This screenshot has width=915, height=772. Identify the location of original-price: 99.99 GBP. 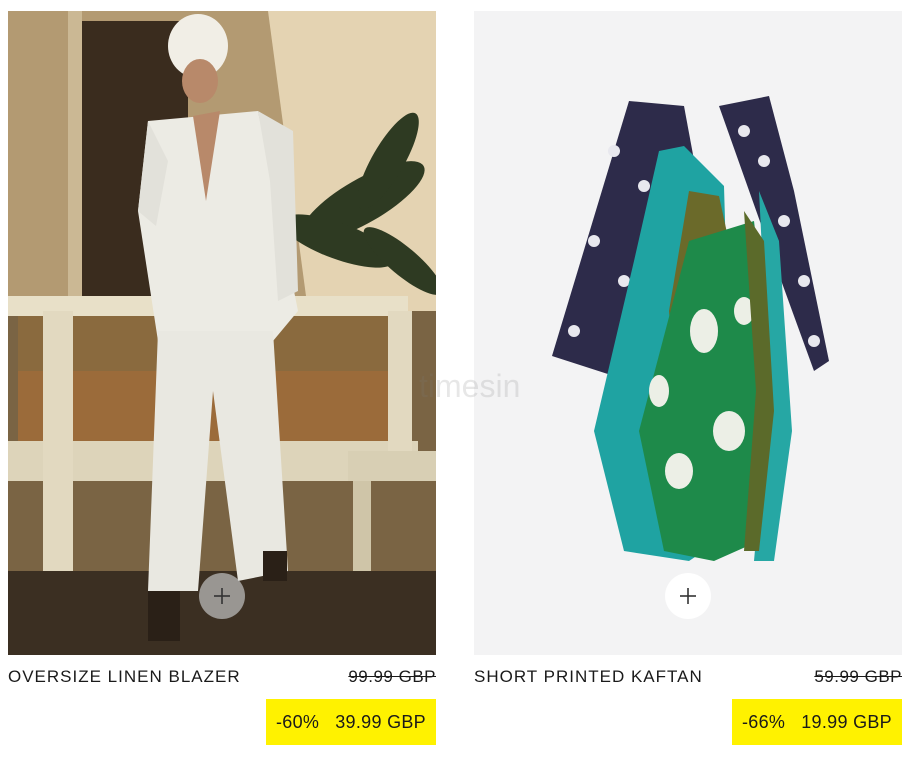
(392, 676).